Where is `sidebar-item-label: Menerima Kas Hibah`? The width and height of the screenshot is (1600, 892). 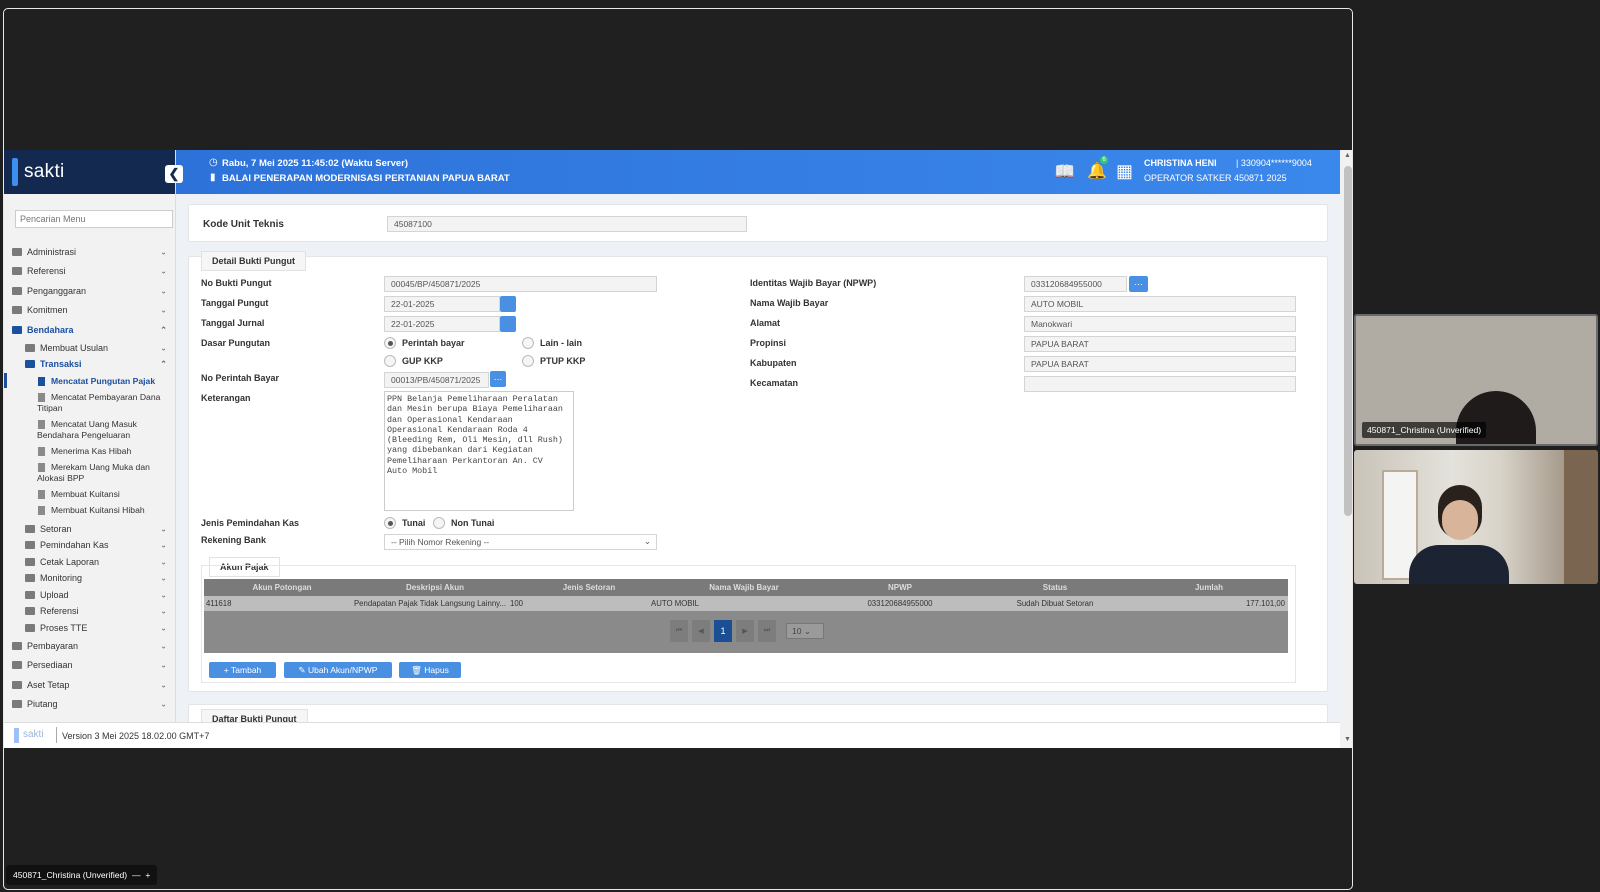
sidebar-item-label: Menerima Kas Hibah is located at coordinates (91, 450).